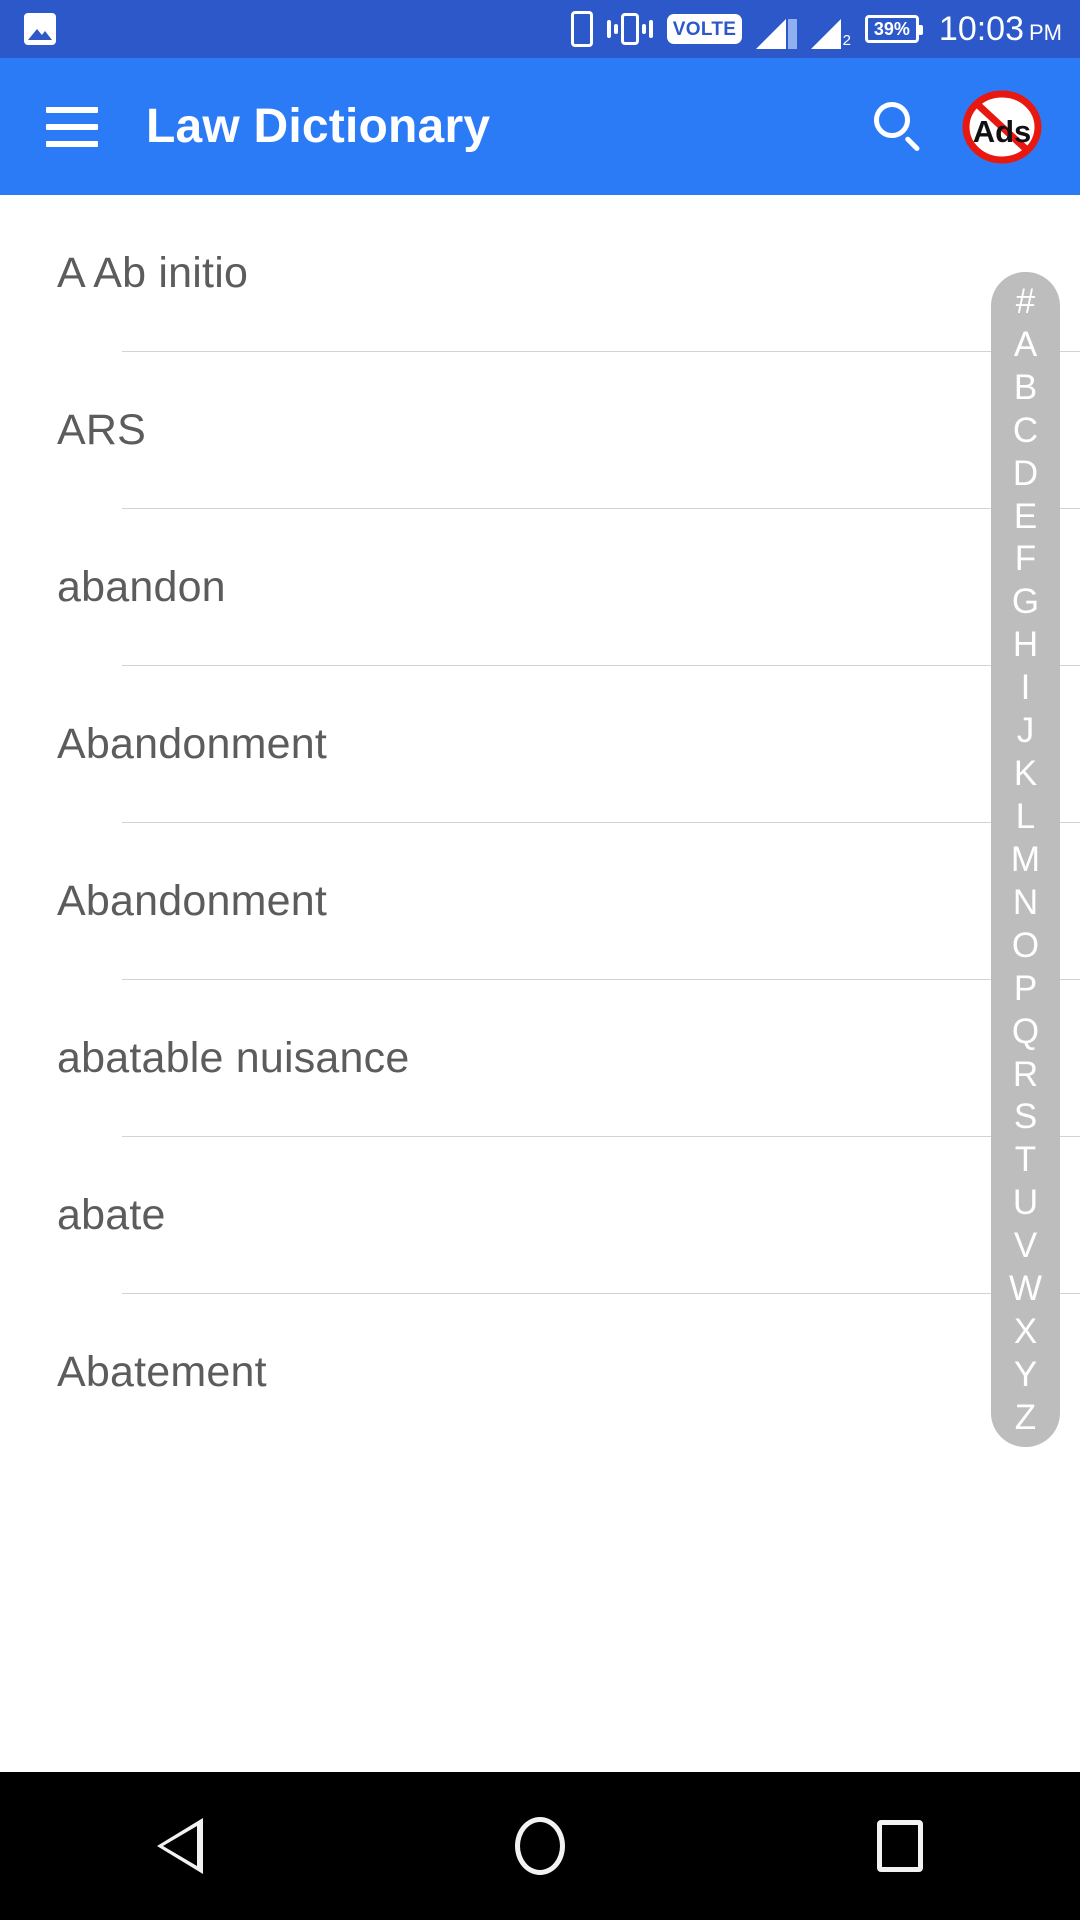 The image size is (1080, 1920). Describe the element at coordinates (1025, 1159) in the screenshot. I see `alpha-index-t: T` at that location.